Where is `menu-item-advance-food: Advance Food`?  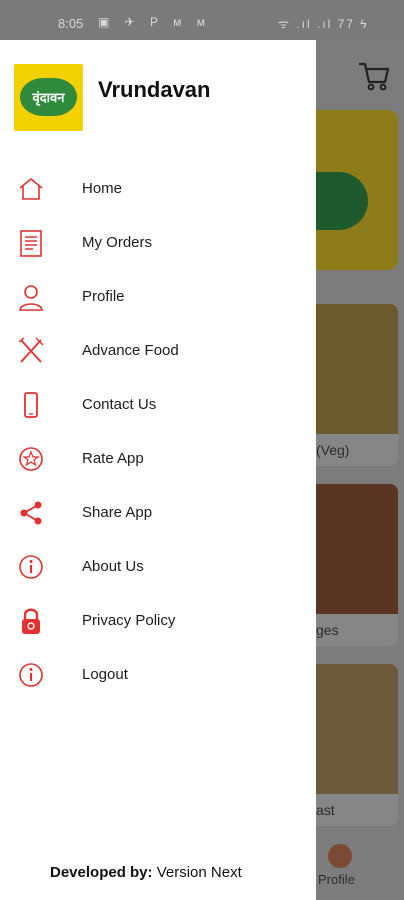 menu-item-advance-food: Advance Food is located at coordinates (158, 351).